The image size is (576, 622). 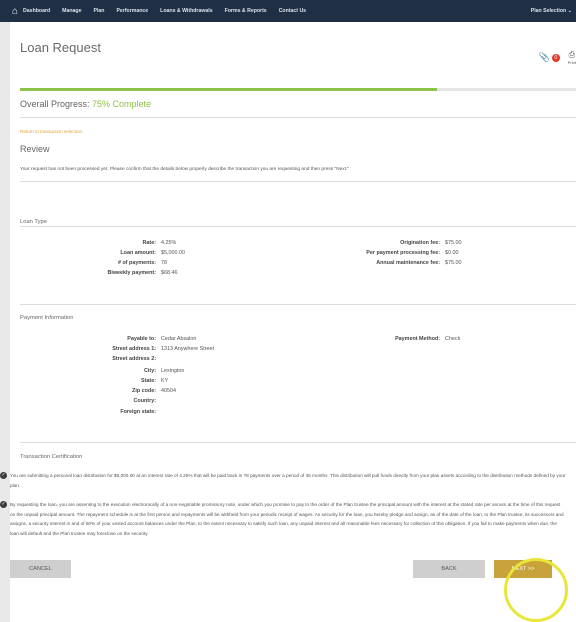 What do you see at coordinates (571, 62) in the screenshot?
I see `print-label: Print` at bounding box center [571, 62].